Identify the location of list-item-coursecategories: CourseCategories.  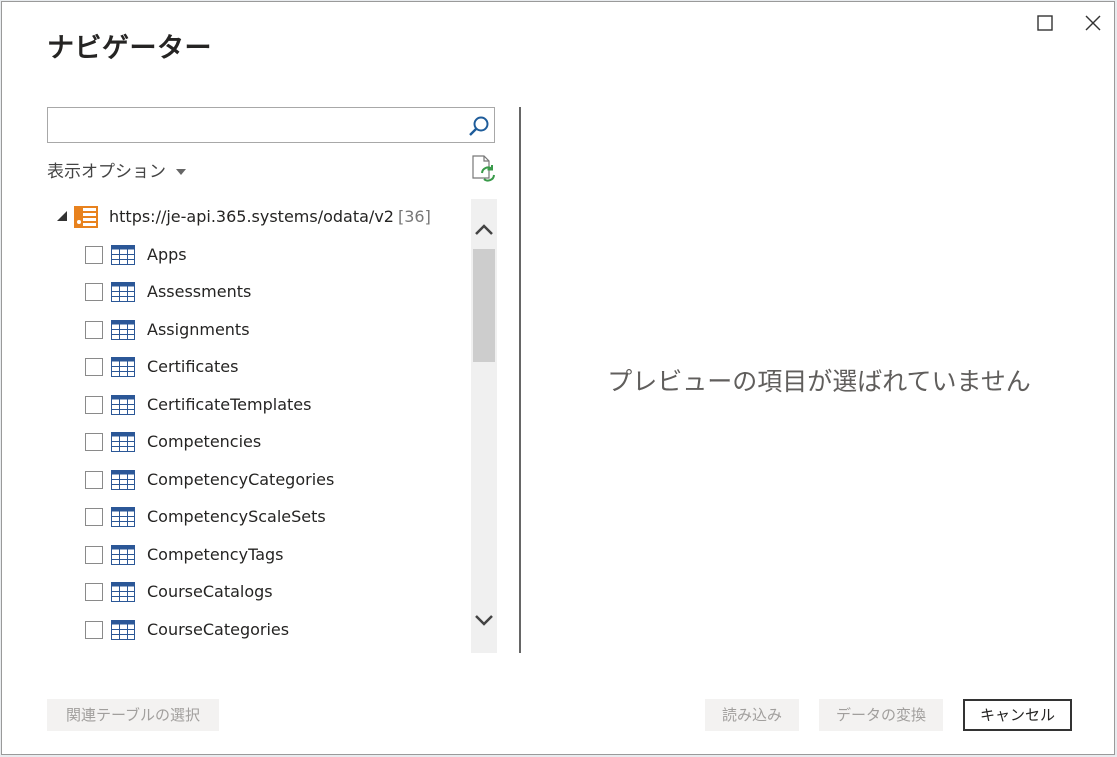
(257, 630).